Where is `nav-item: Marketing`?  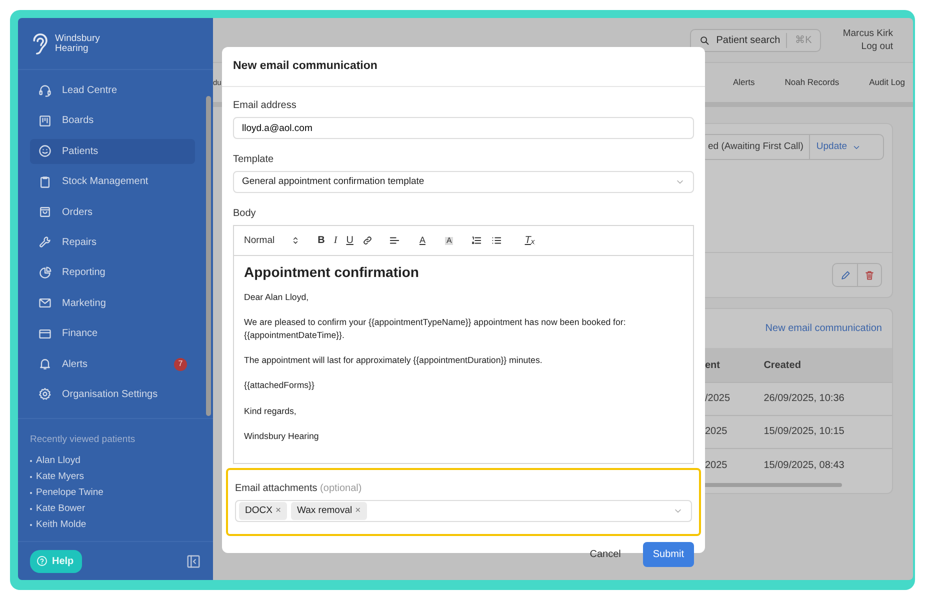
nav-item: Marketing is located at coordinates (112, 303).